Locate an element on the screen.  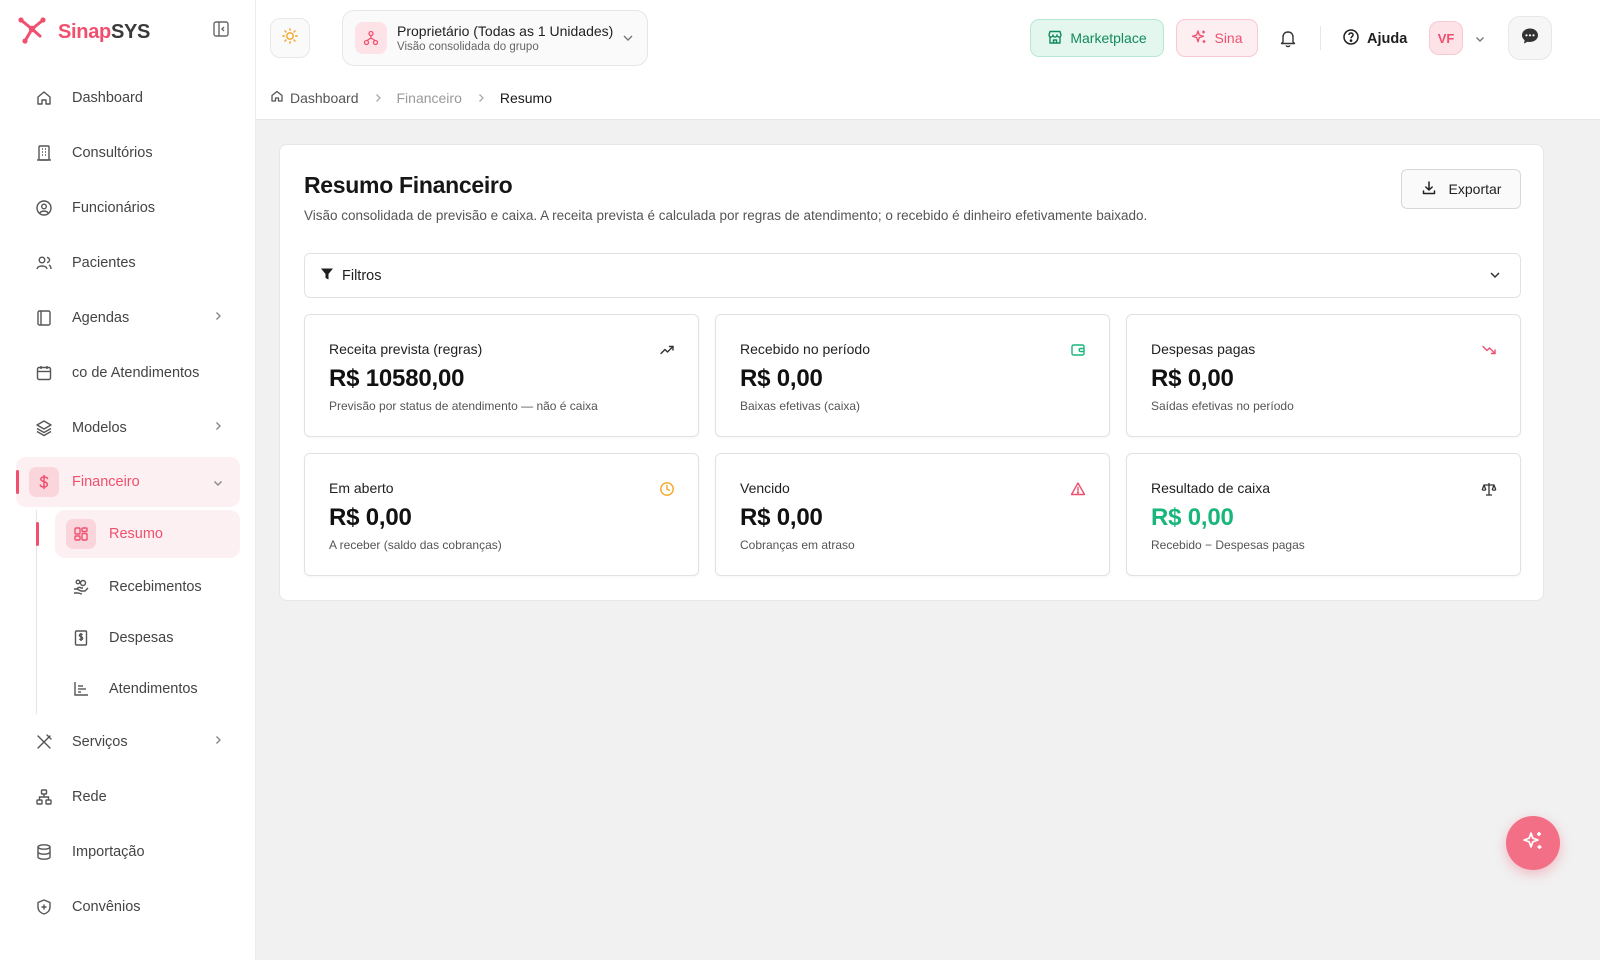
marketplace-button: Marketplace is located at coordinates (1097, 38).